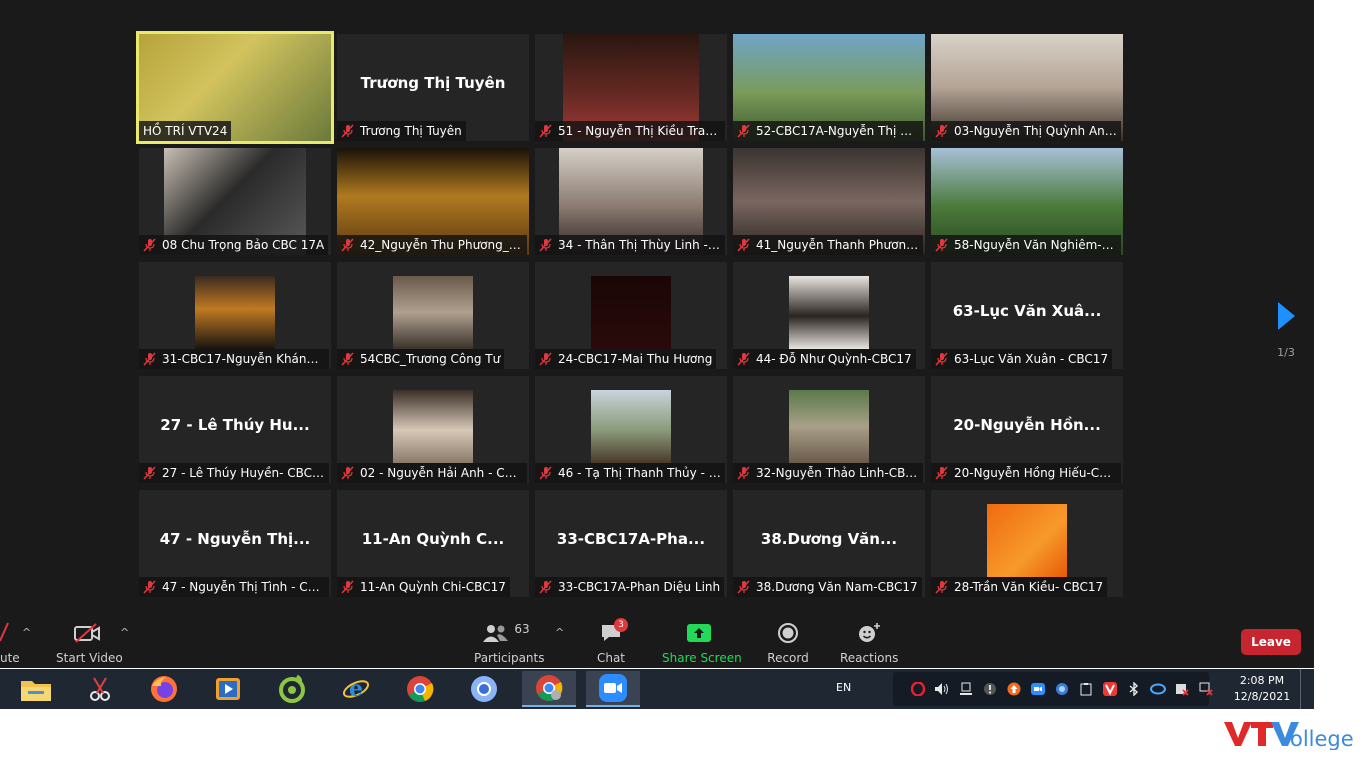  Describe the element at coordinates (1110, 689) in the screenshot. I see `vivaldi-tray-icon` at that location.